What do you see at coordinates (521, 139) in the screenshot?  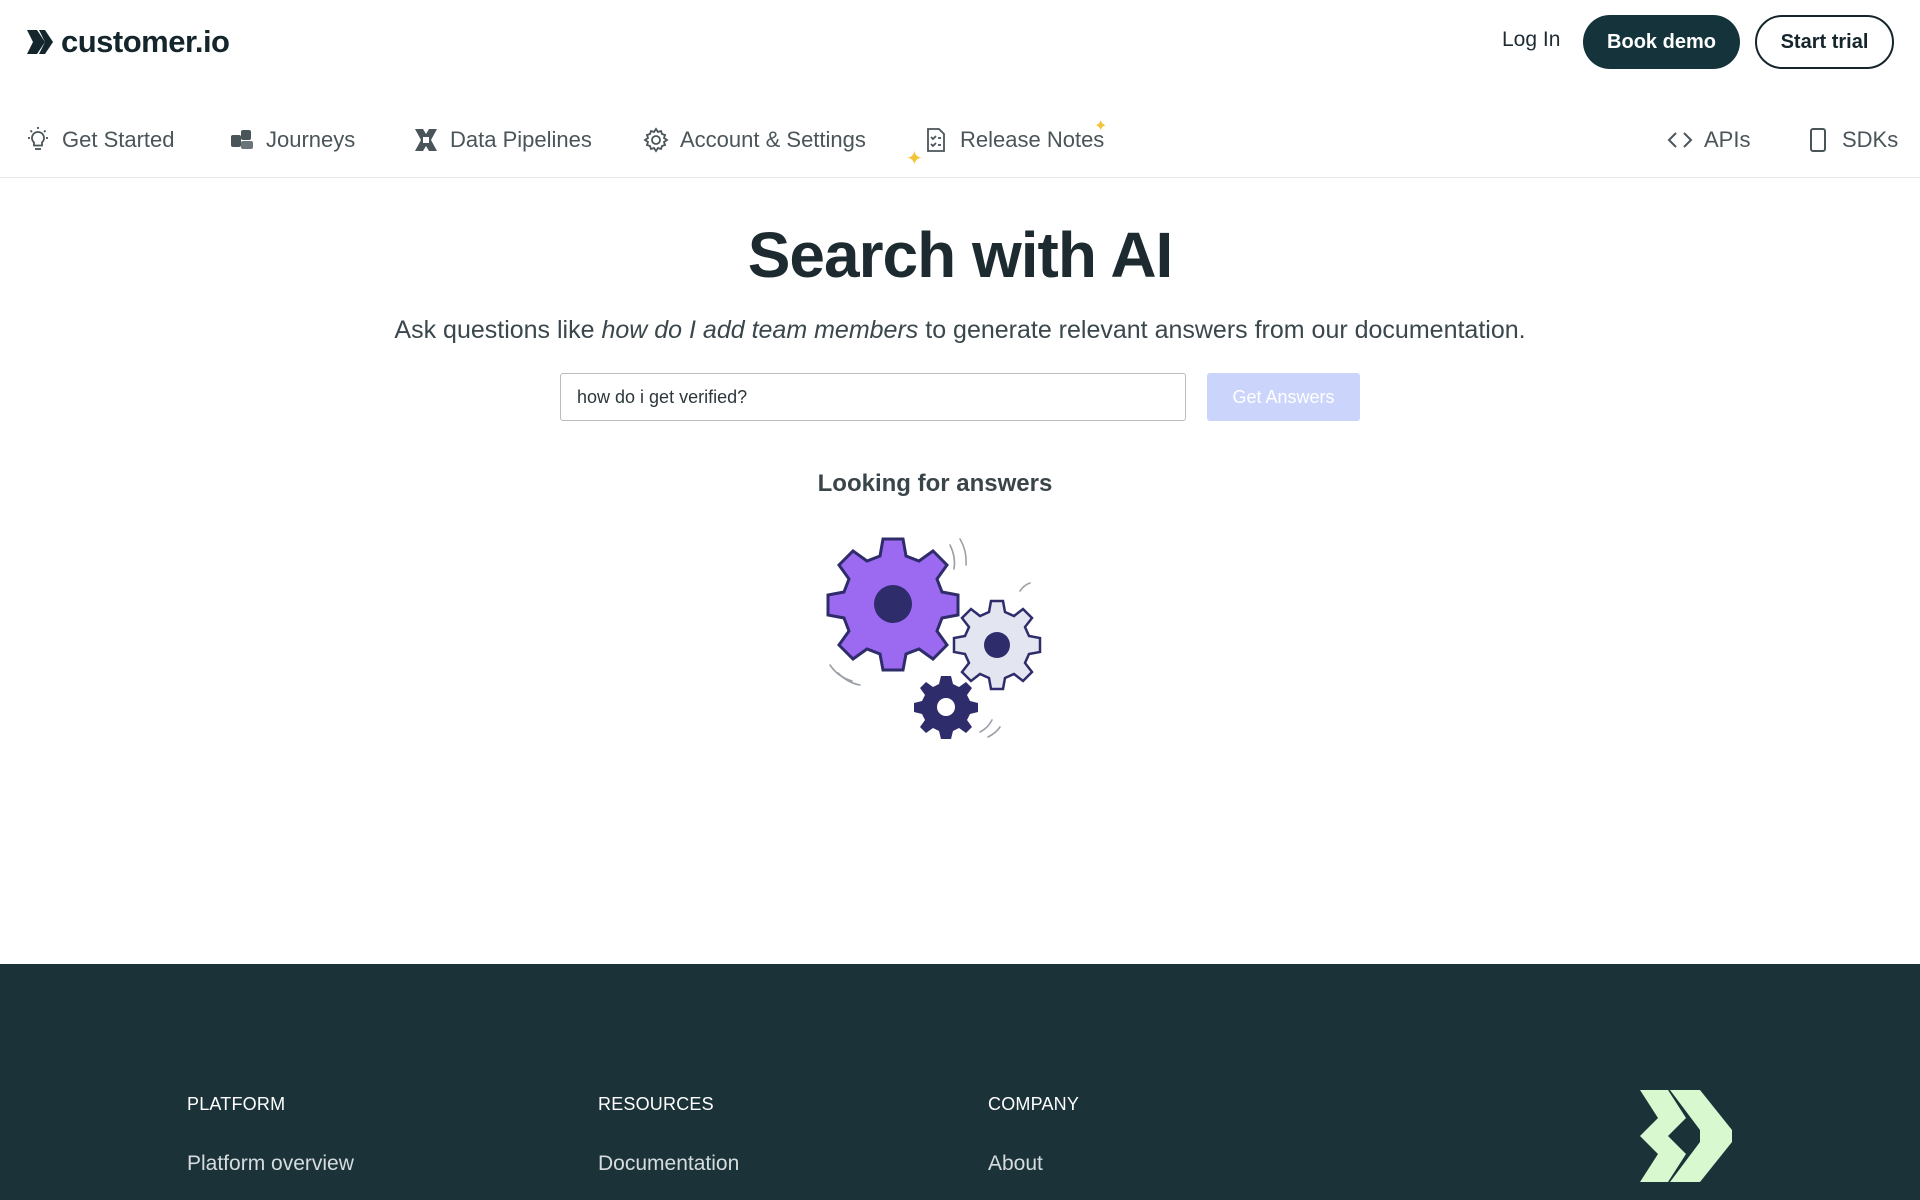 I see `nav-label: Data Pipelines` at bounding box center [521, 139].